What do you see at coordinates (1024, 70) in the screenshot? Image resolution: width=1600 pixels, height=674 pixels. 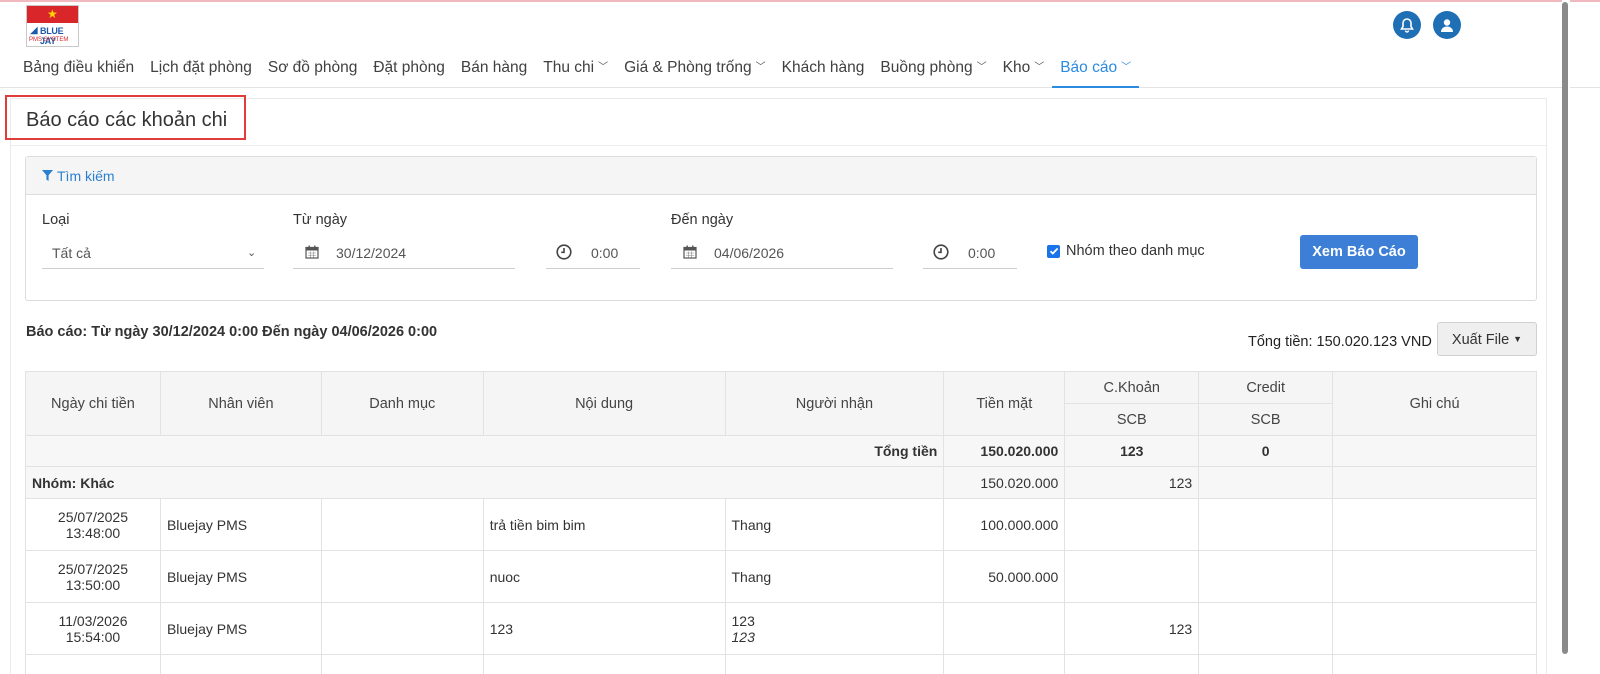 I see `nav-warehouse: Kho ﹀` at bounding box center [1024, 70].